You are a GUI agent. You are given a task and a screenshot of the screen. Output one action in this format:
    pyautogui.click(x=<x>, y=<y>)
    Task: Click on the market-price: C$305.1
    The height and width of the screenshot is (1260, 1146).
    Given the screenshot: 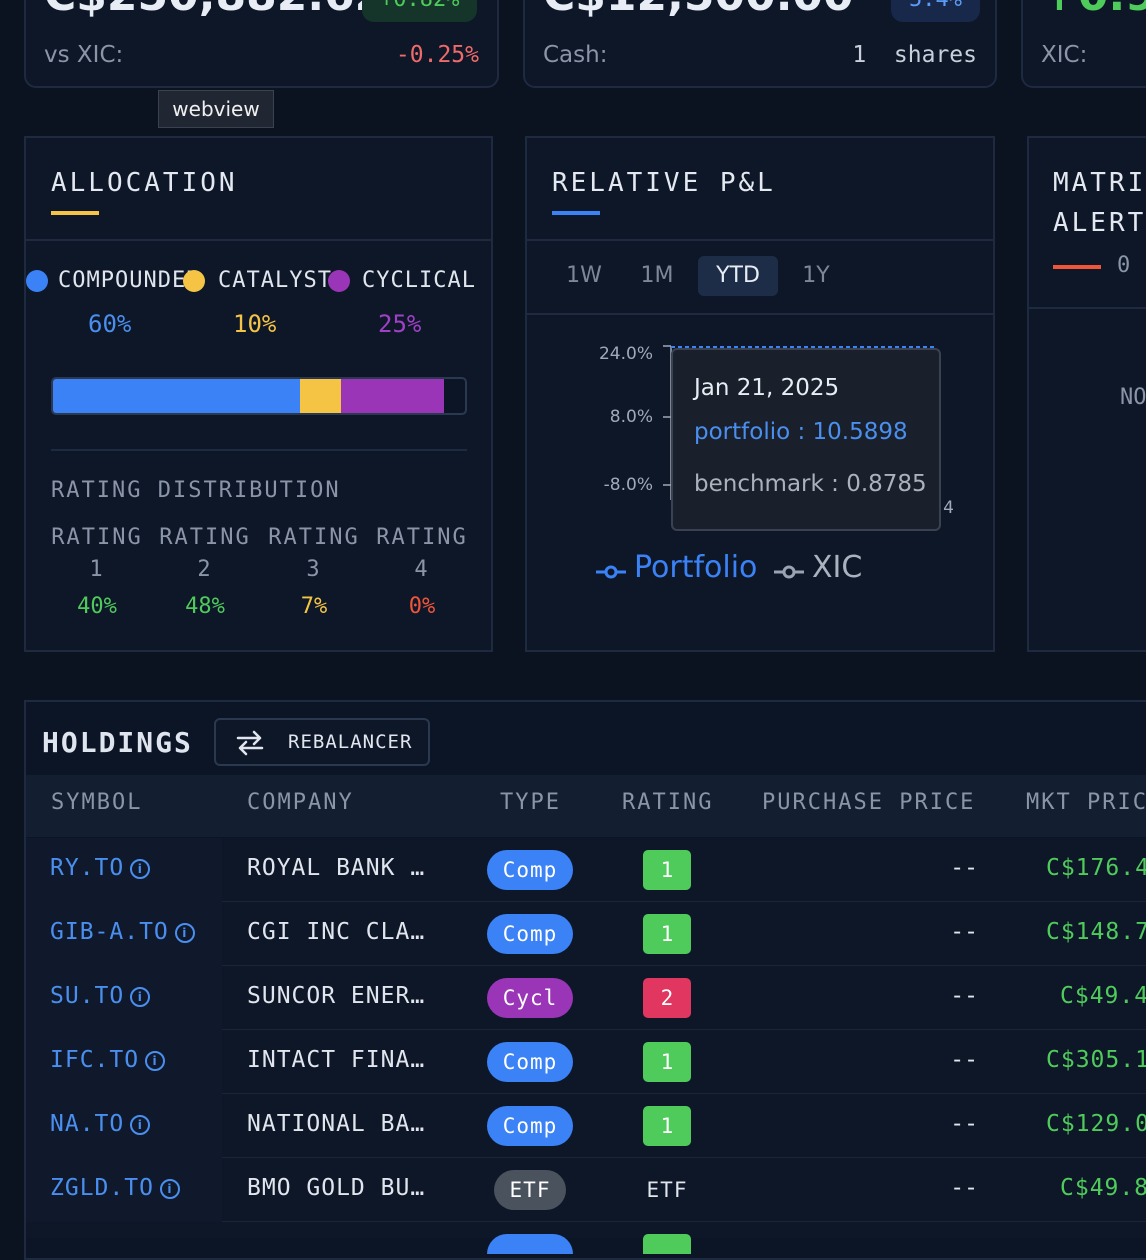 What is the action you would take?
    pyautogui.click(x=1096, y=1060)
    